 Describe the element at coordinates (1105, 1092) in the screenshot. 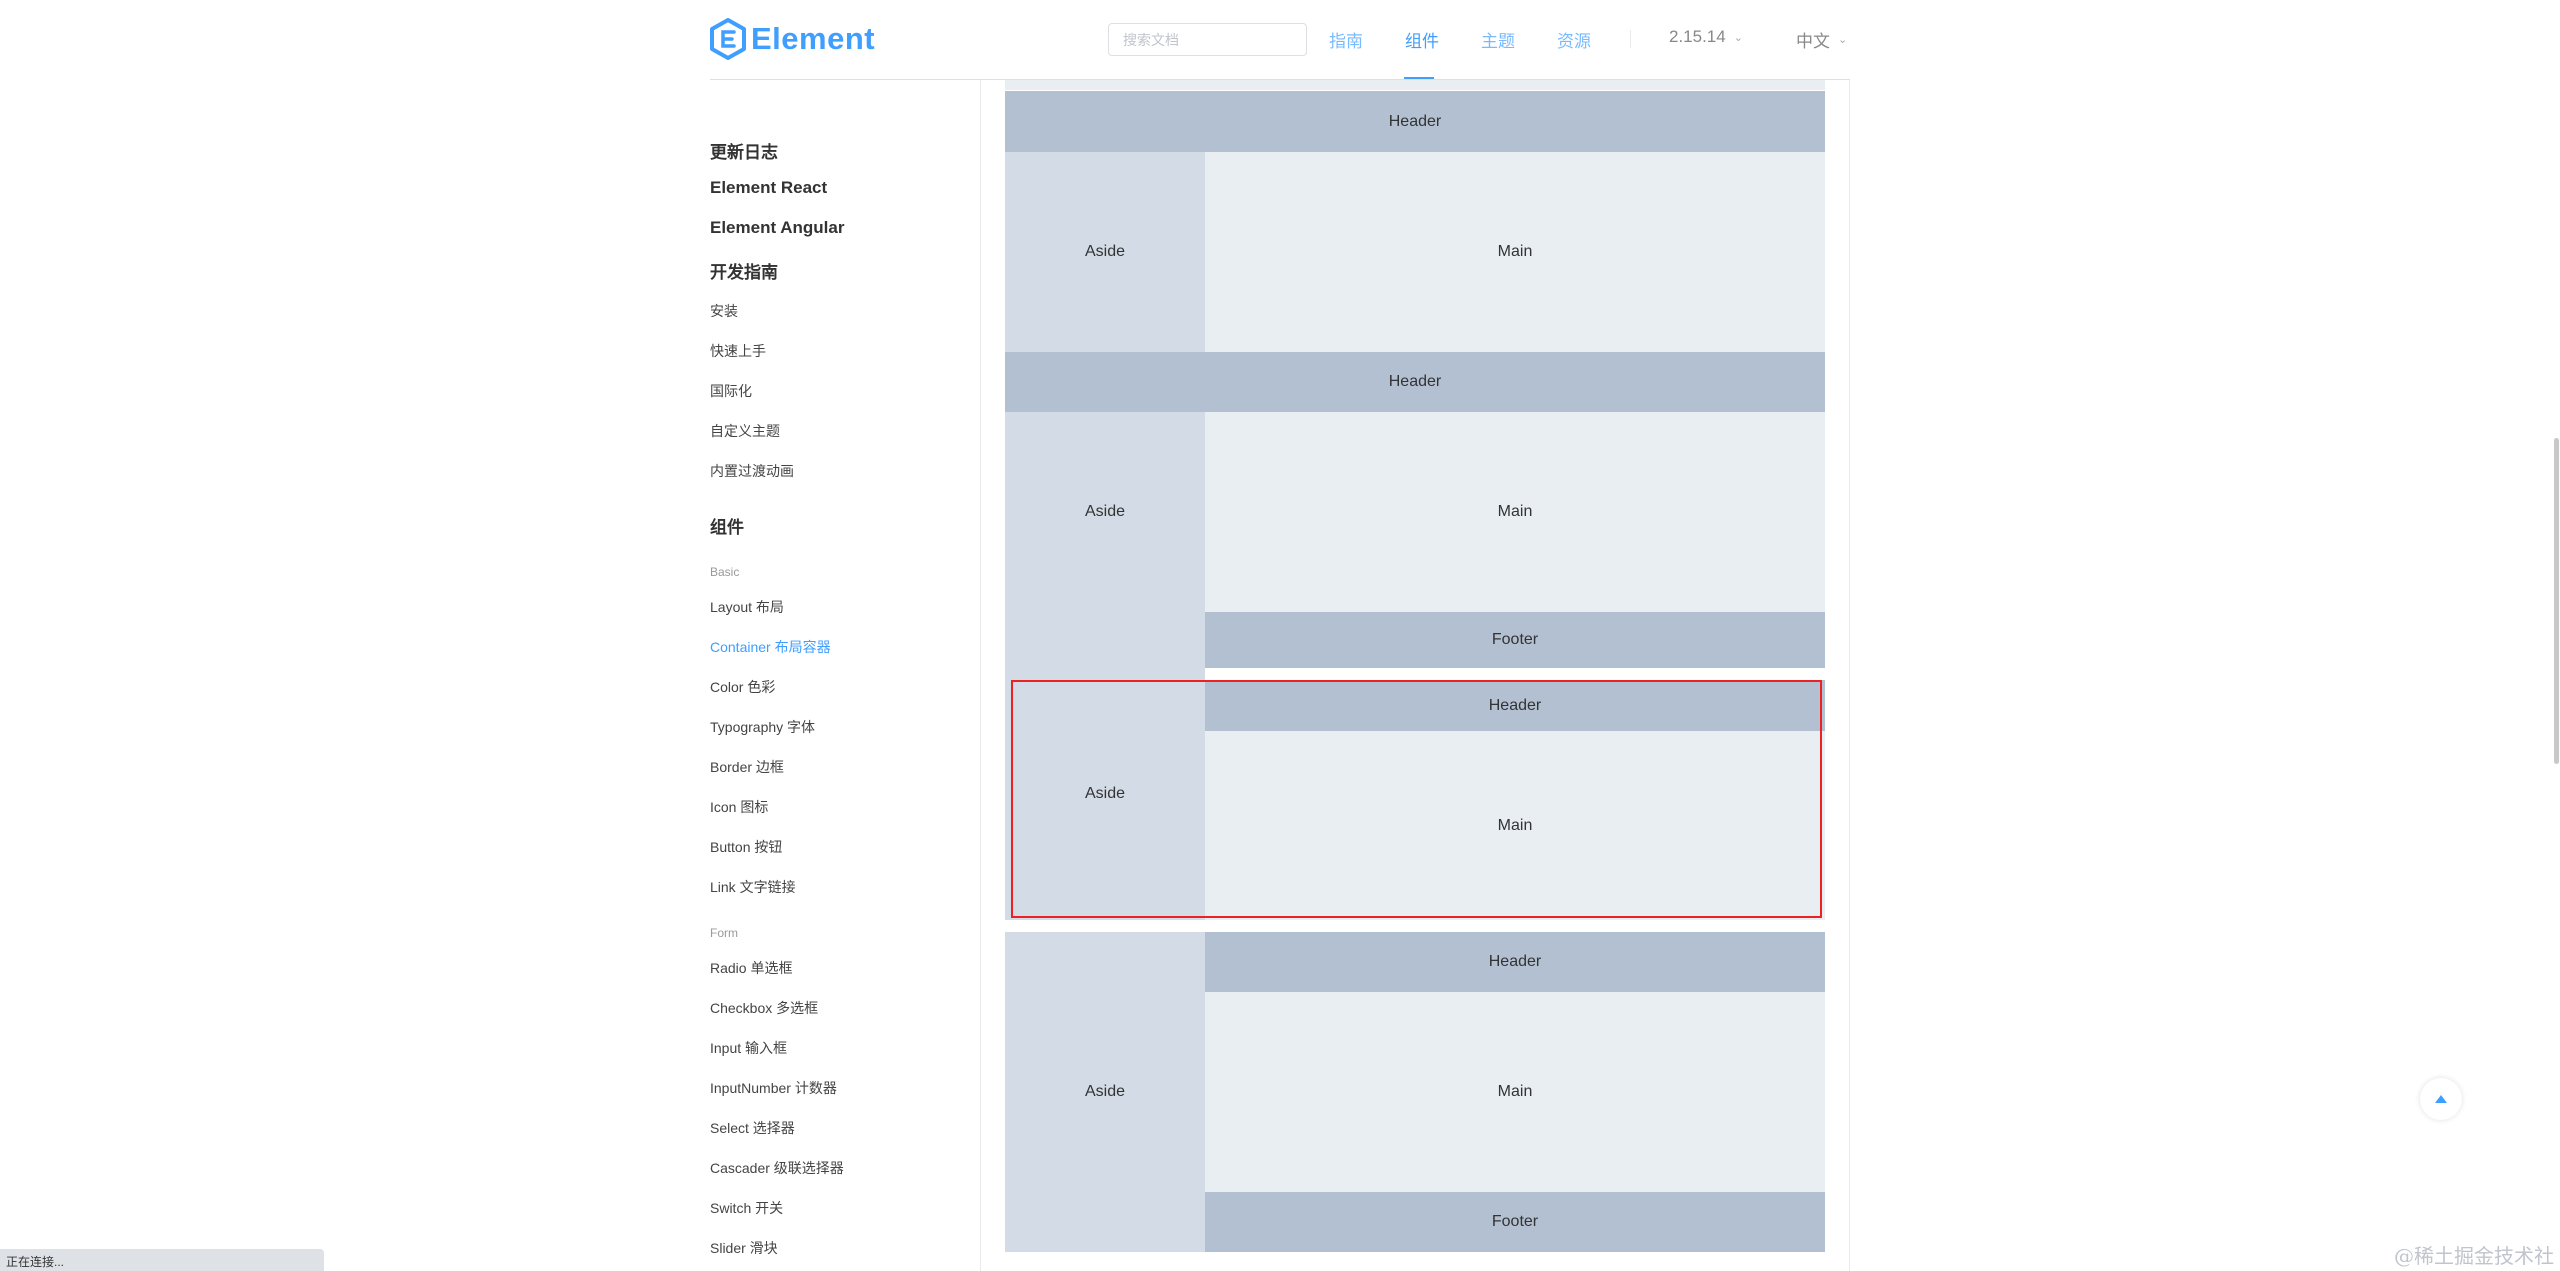

I see `demo4-aside: Aside` at that location.